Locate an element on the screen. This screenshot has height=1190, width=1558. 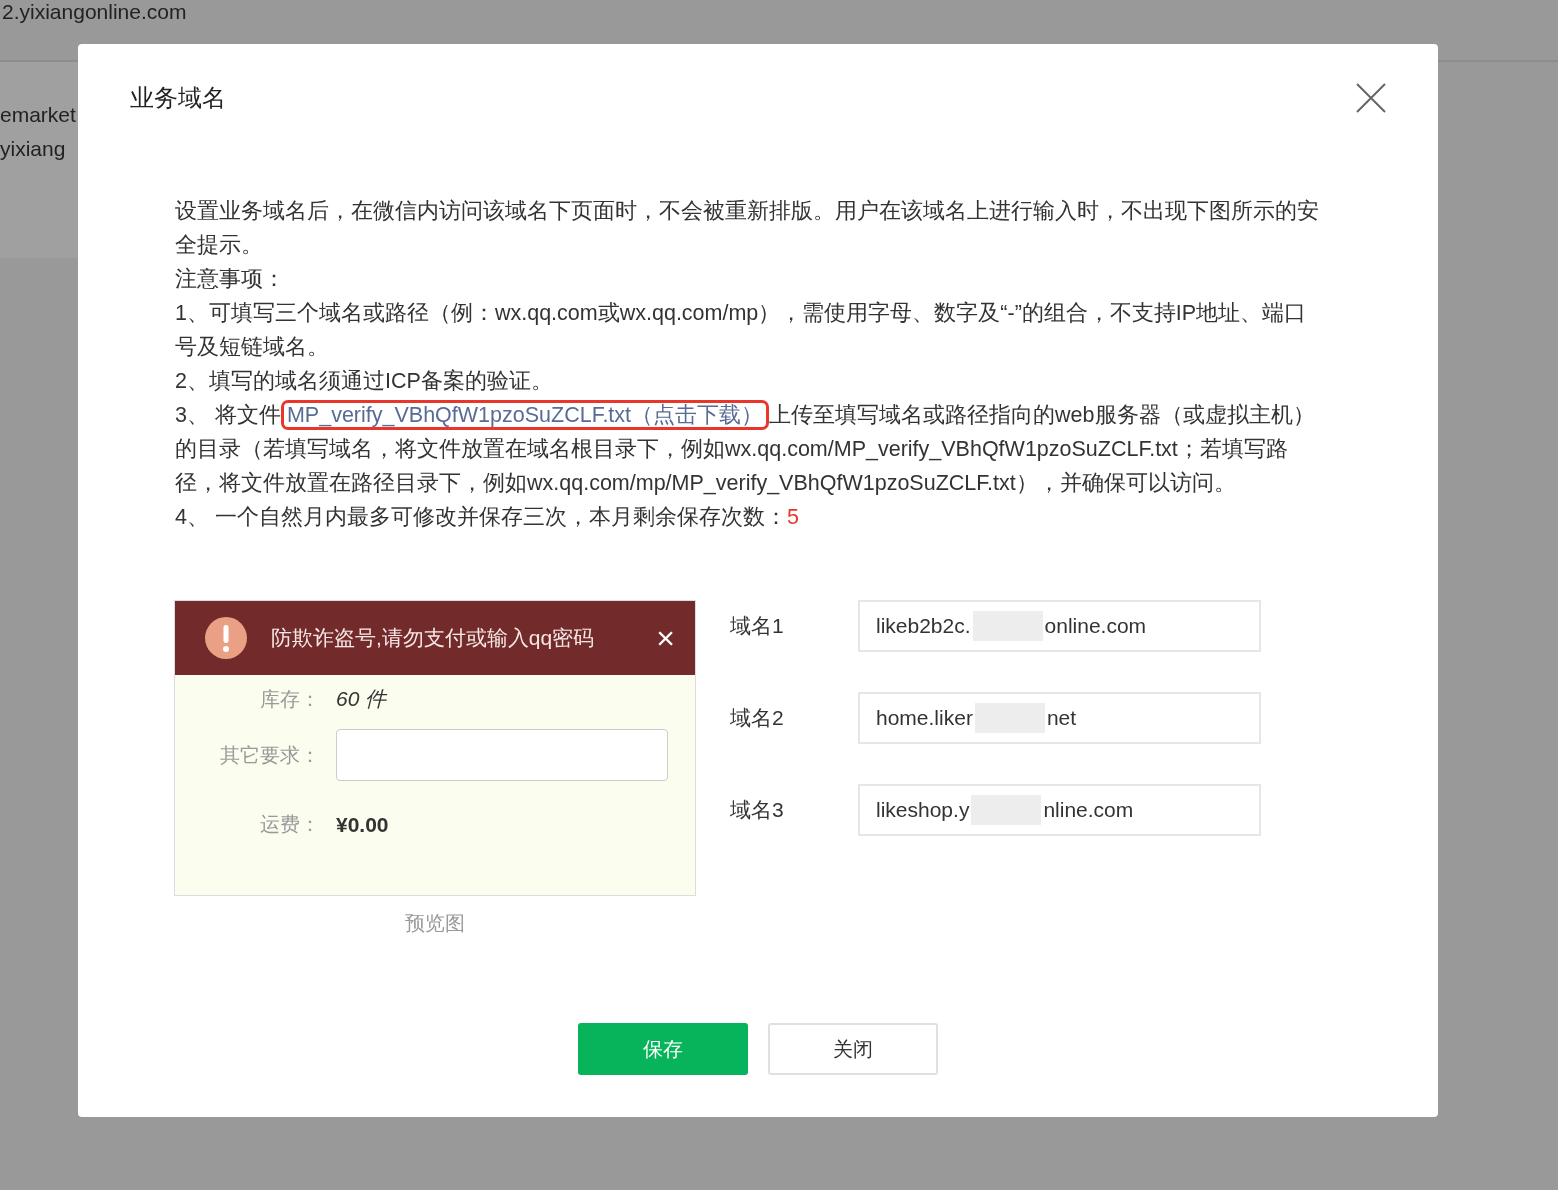
page-text: emarket is located at coordinates (38, 115).